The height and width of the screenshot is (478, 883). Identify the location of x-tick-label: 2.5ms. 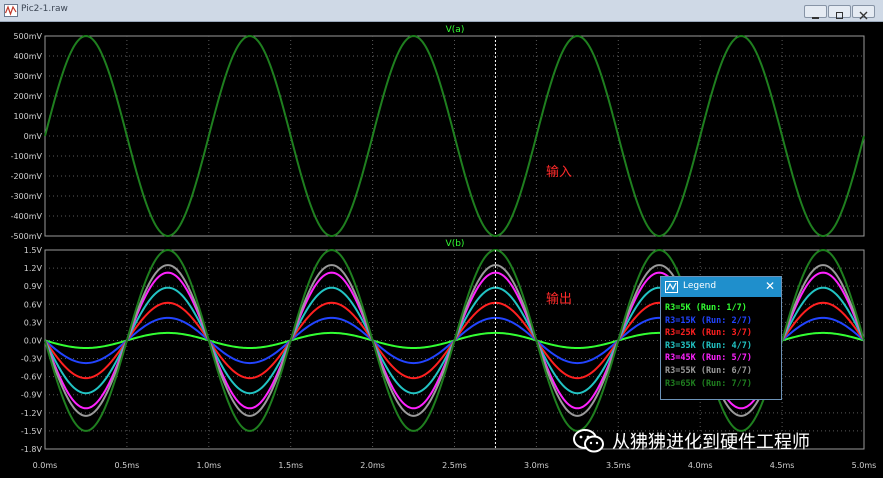
(454, 465).